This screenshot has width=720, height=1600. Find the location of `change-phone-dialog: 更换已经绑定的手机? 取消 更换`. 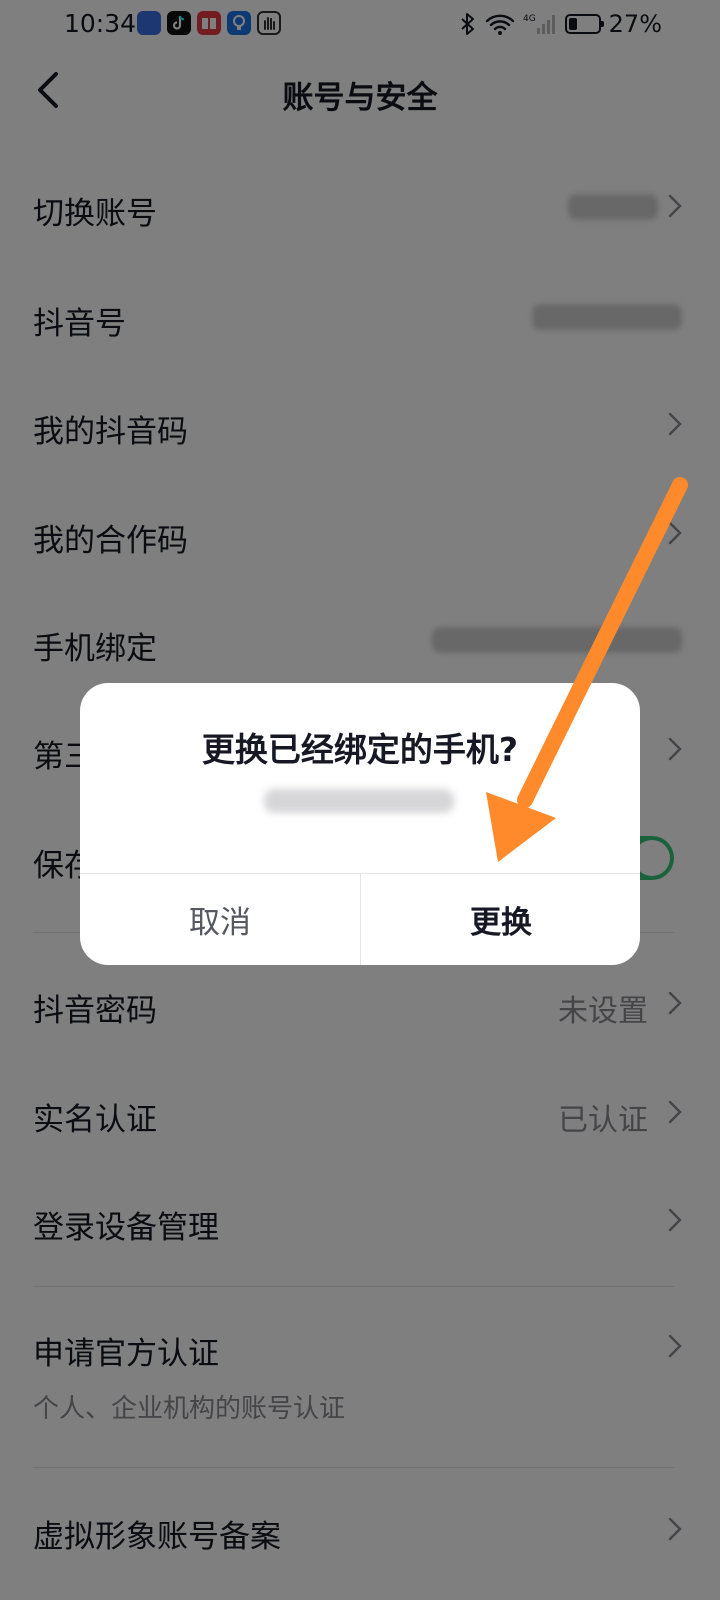

change-phone-dialog: 更换已经绑定的手机? 取消 更换 is located at coordinates (360, 824).